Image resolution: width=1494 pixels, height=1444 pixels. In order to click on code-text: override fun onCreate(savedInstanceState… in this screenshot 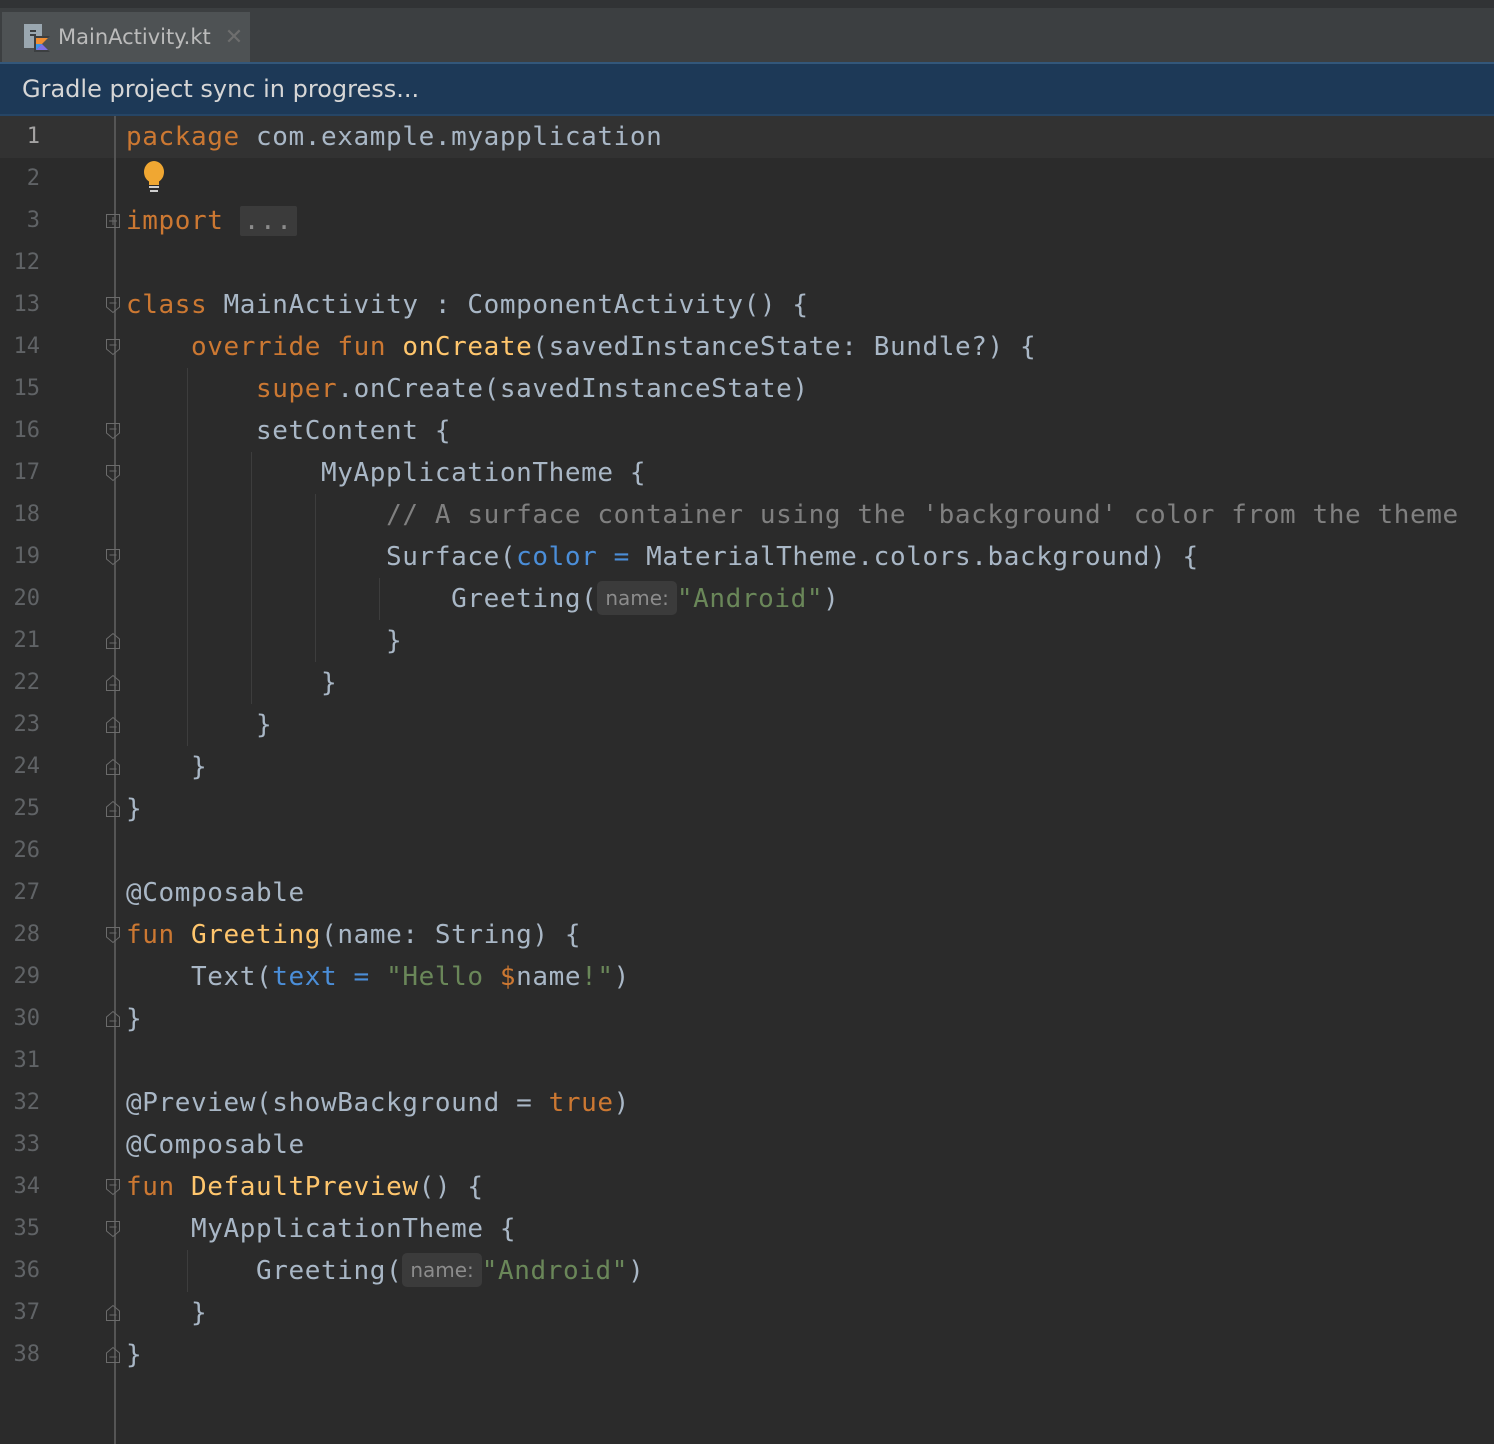, I will do `click(581, 347)`.